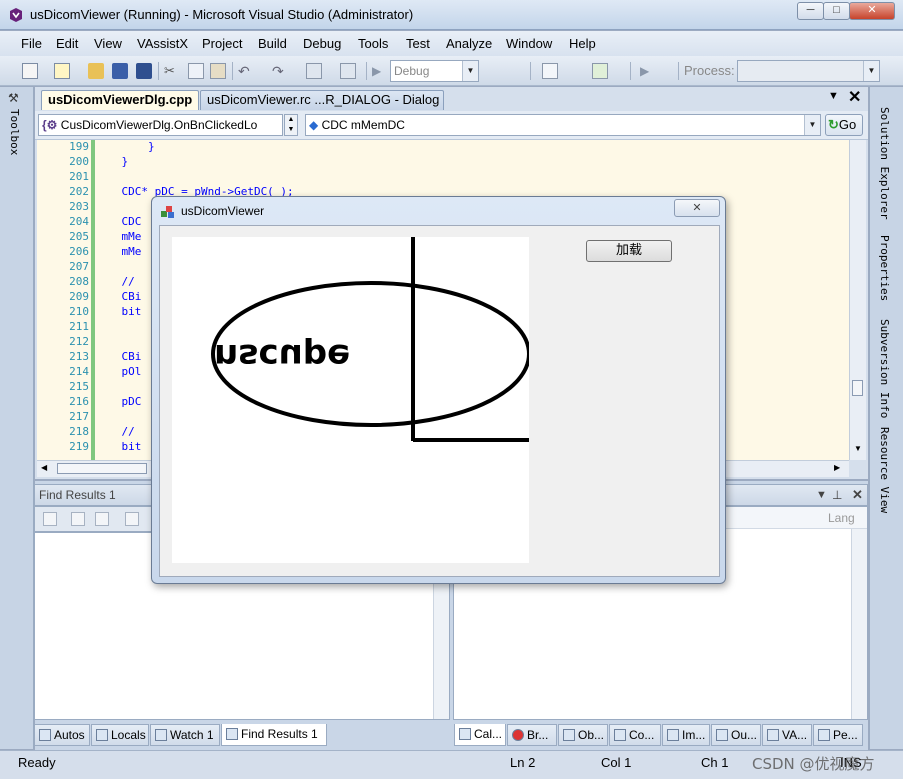 This screenshot has width=903, height=779. I want to click on menu-vassistx: VAssistX, so click(162, 43).